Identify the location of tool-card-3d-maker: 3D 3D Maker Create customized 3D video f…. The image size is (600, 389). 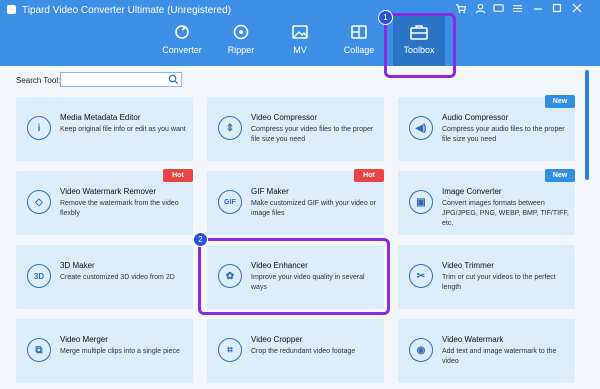
(104, 277).